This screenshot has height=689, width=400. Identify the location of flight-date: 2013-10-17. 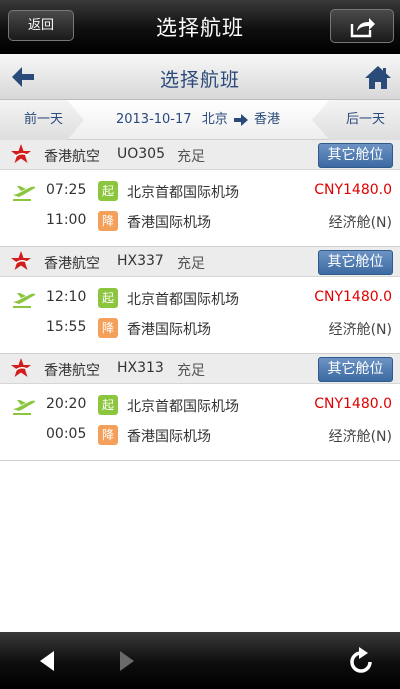
(153, 119).